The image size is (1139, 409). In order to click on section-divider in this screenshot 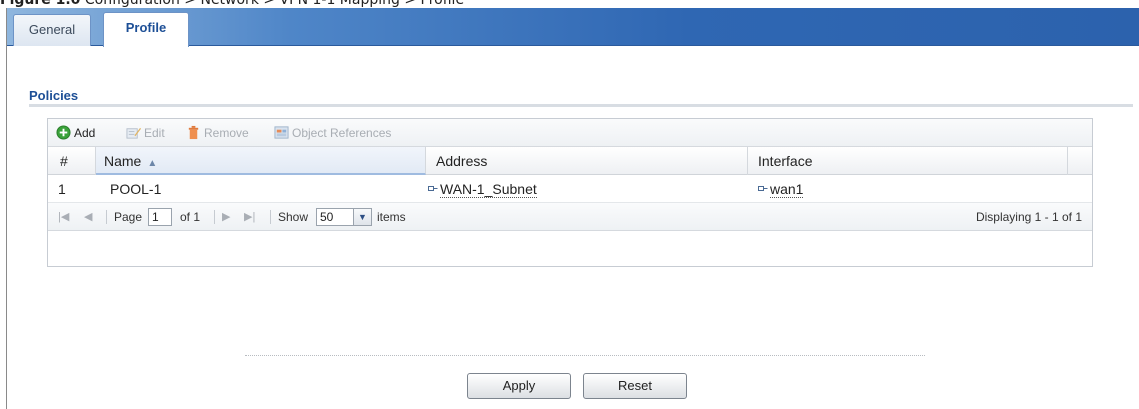, I will do `click(581, 105)`.